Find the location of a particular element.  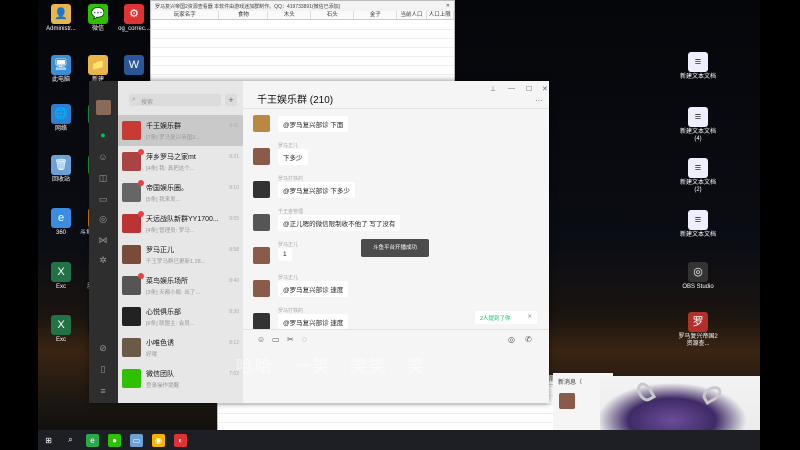

more-icon: ··· is located at coordinates (539, 100).